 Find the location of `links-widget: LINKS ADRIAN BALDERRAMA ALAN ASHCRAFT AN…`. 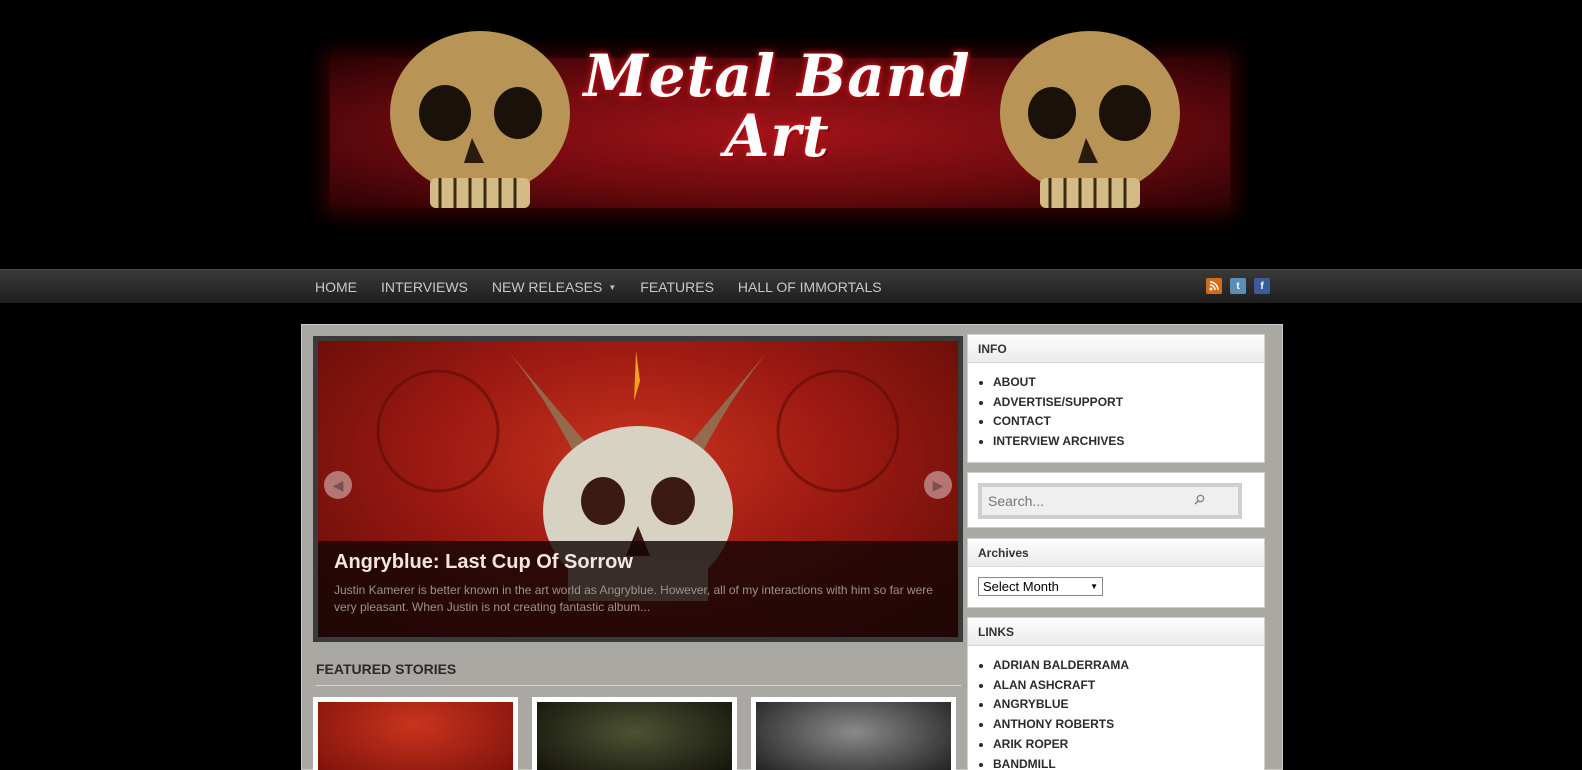

links-widget: LINKS ADRIAN BALDERRAMA ALAN ASHCRAFT AN… is located at coordinates (1116, 693).